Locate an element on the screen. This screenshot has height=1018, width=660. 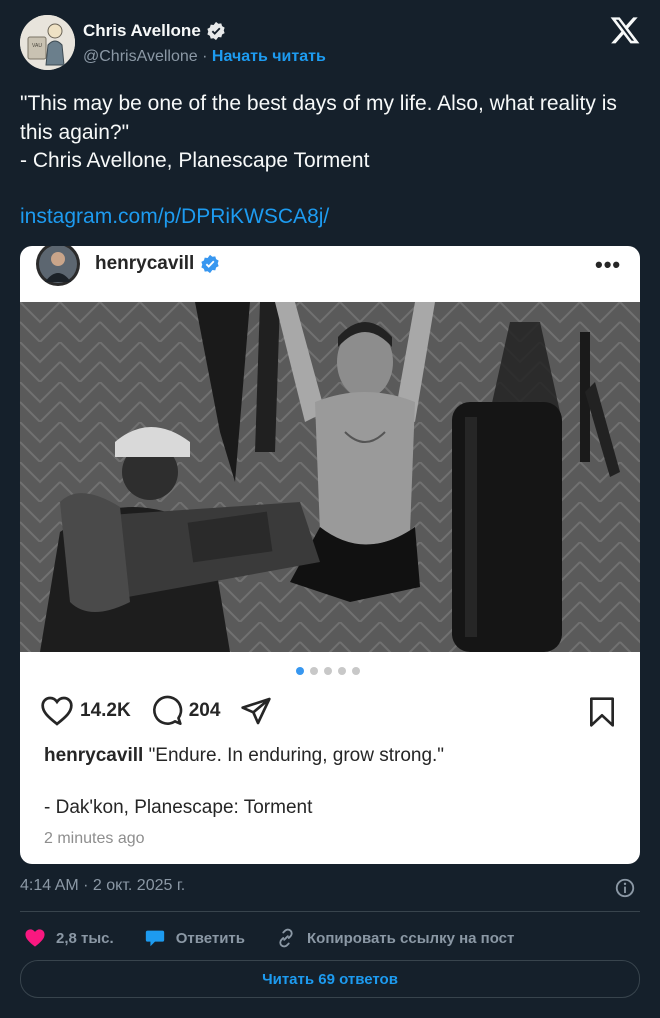
more-options-icon: ••• is located at coordinates (608, 265).